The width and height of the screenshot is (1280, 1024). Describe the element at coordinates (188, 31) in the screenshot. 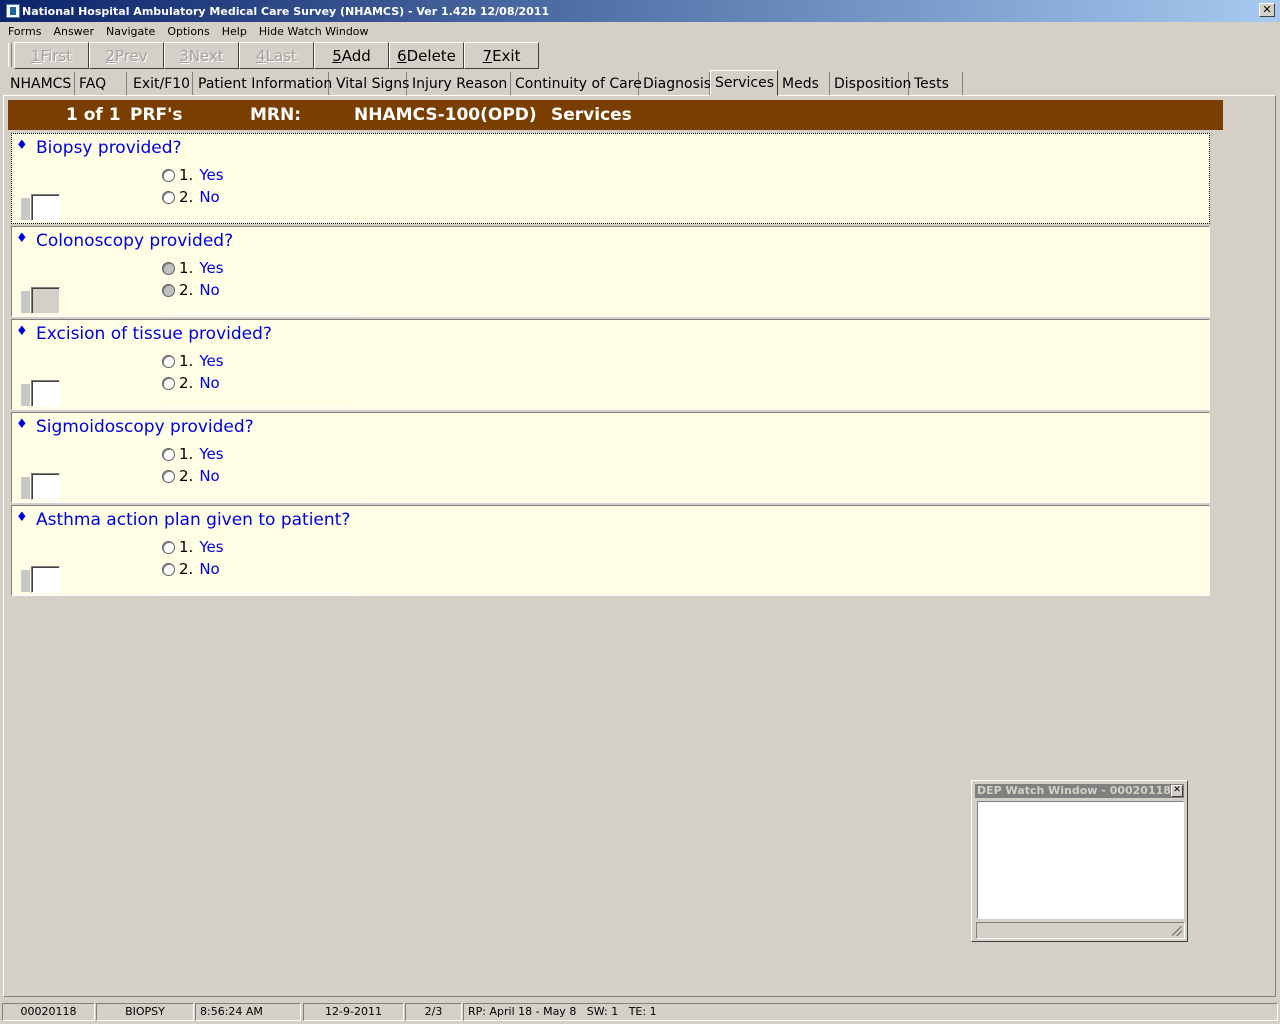

I see `menu-options: Options` at that location.